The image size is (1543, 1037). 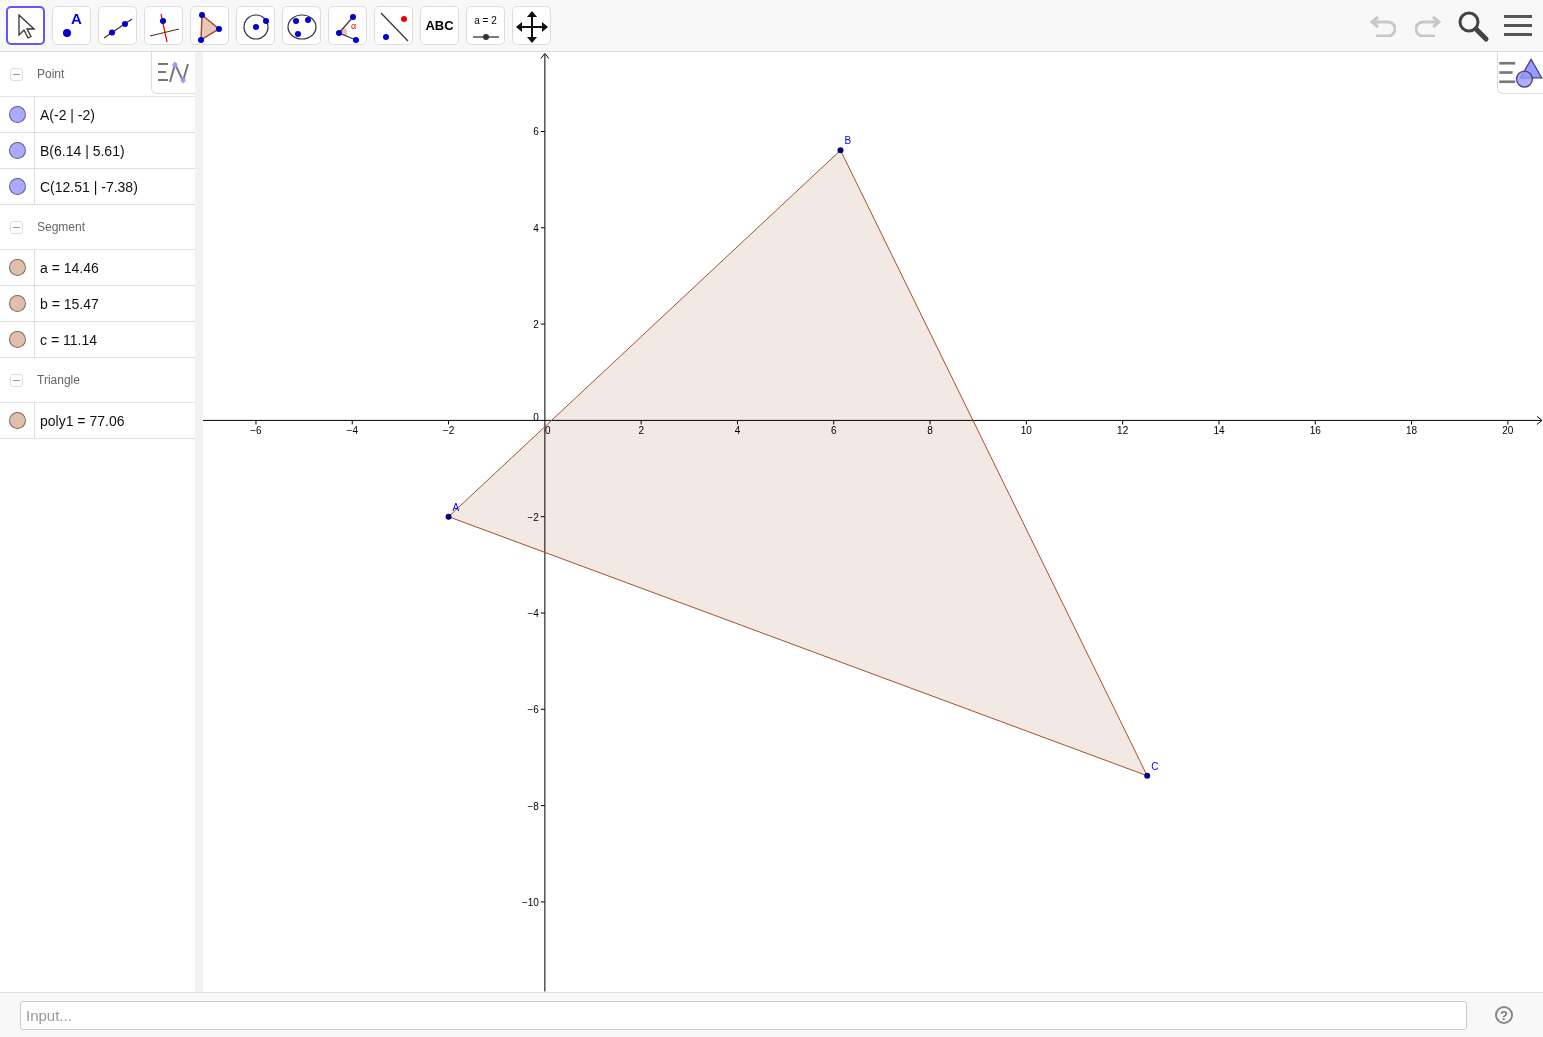 I want to click on x-tick-label: 6, so click(x=834, y=431).